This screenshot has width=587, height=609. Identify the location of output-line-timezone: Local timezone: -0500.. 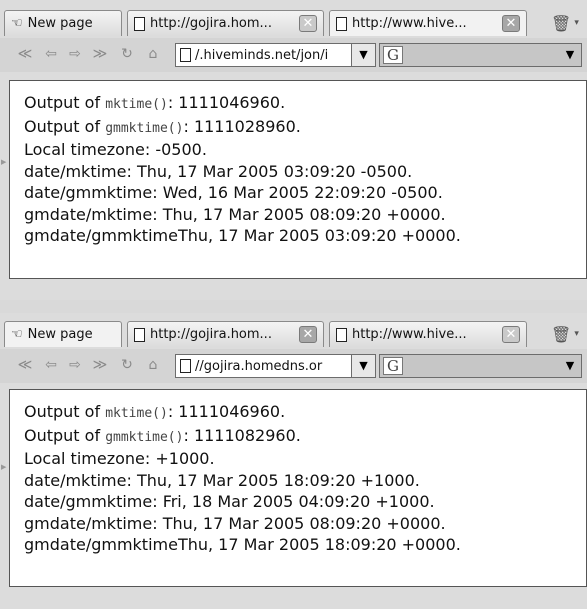
(115, 149).